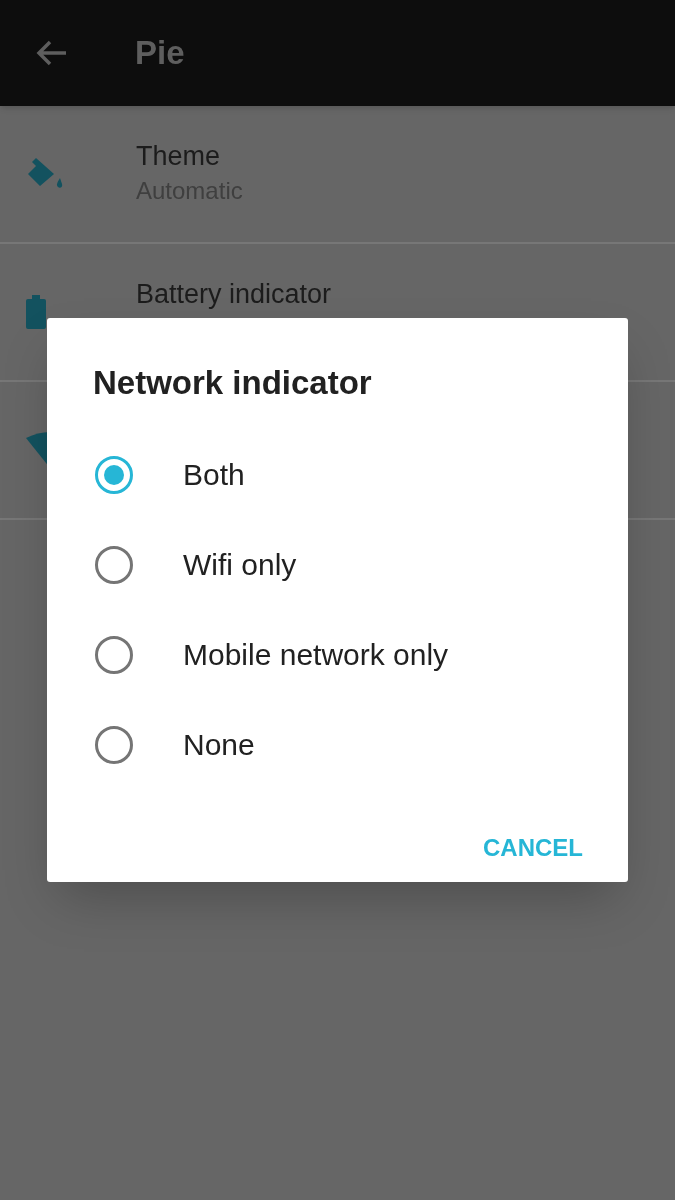 The width and height of the screenshot is (675, 1200). What do you see at coordinates (219, 744) in the screenshot?
I see `option-label: None` at bounding box center [219, 744].